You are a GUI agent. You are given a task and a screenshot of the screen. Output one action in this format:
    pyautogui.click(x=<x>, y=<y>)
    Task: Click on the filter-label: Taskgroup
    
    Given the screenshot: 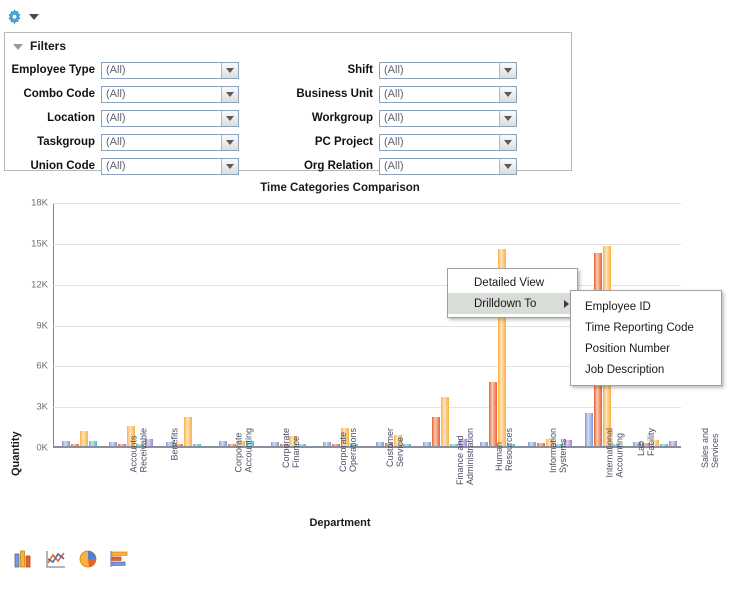 What is the action you would take?
    pyautogui.click(x=66, y=142)
    